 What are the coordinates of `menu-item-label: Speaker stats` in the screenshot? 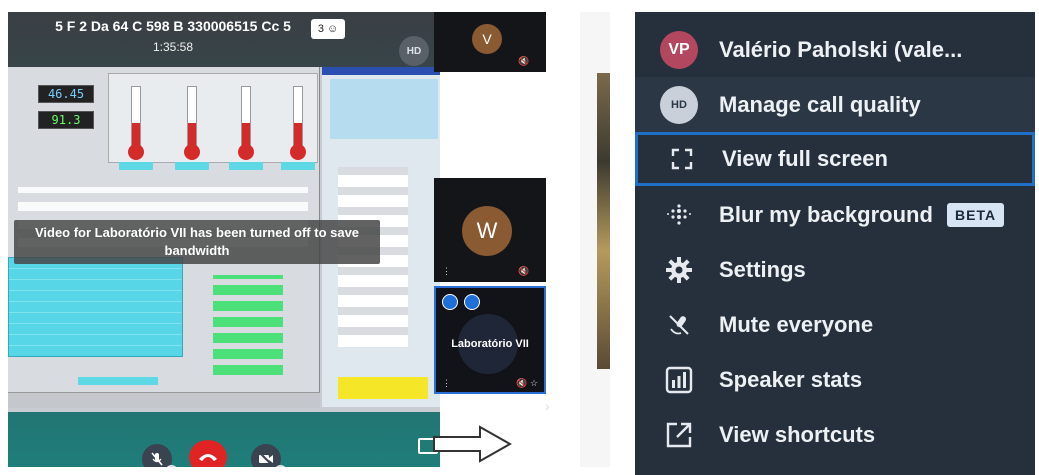 It's located at (791, 379).